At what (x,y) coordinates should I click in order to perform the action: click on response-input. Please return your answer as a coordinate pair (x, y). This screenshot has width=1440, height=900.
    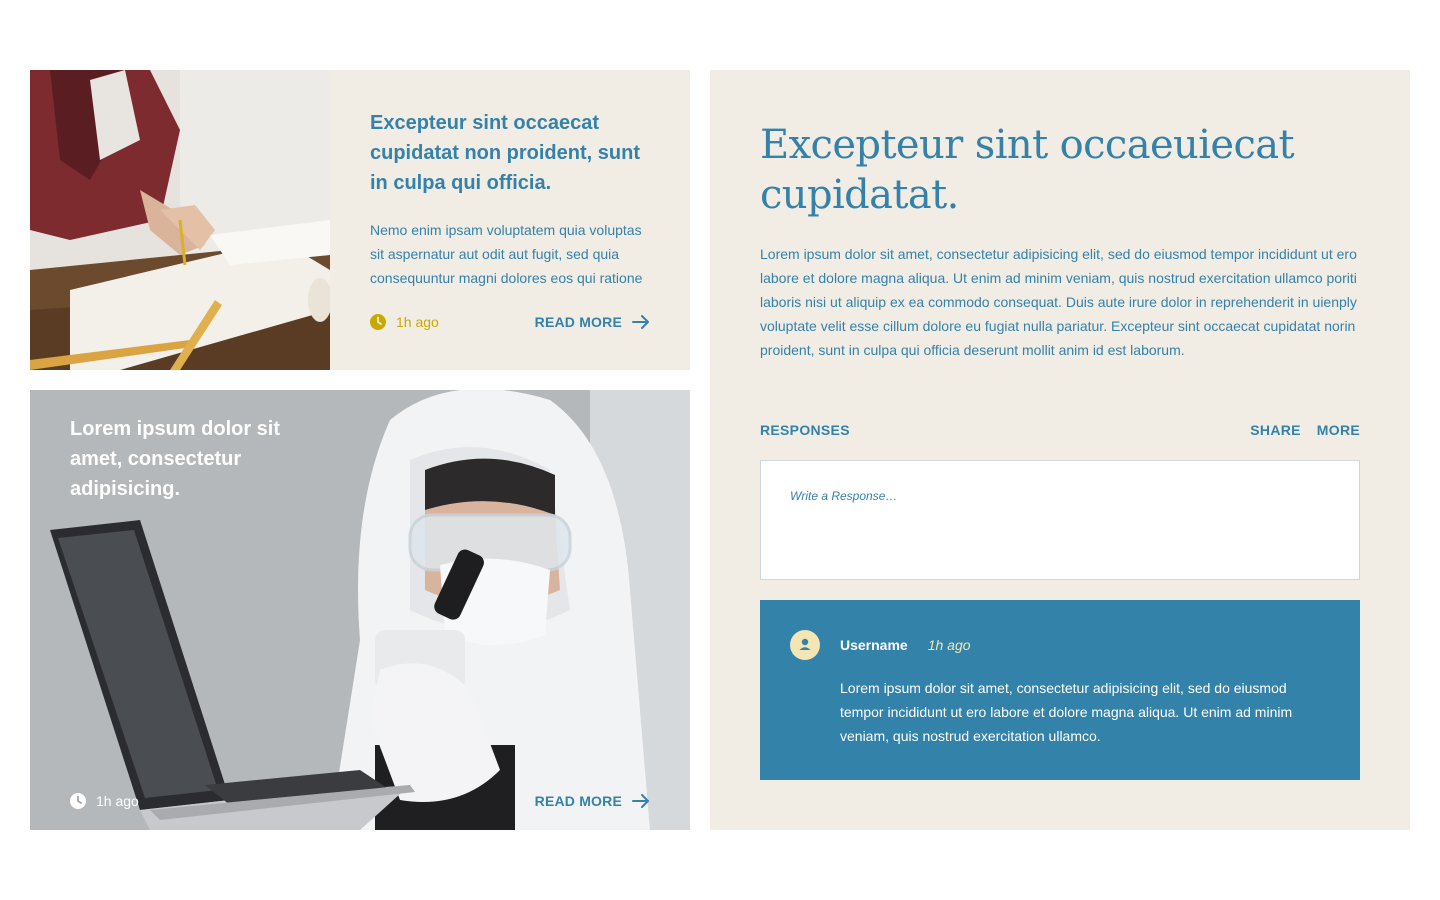
    Looking at the image, I should click on (1060, 520).